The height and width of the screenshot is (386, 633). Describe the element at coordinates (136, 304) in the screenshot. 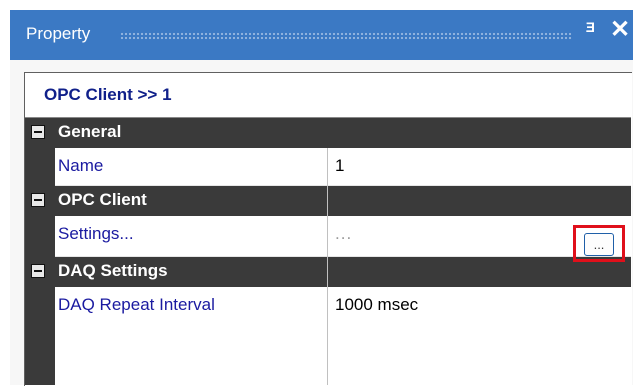

I see `property-name: DAQ Repeat Interval` at that location.